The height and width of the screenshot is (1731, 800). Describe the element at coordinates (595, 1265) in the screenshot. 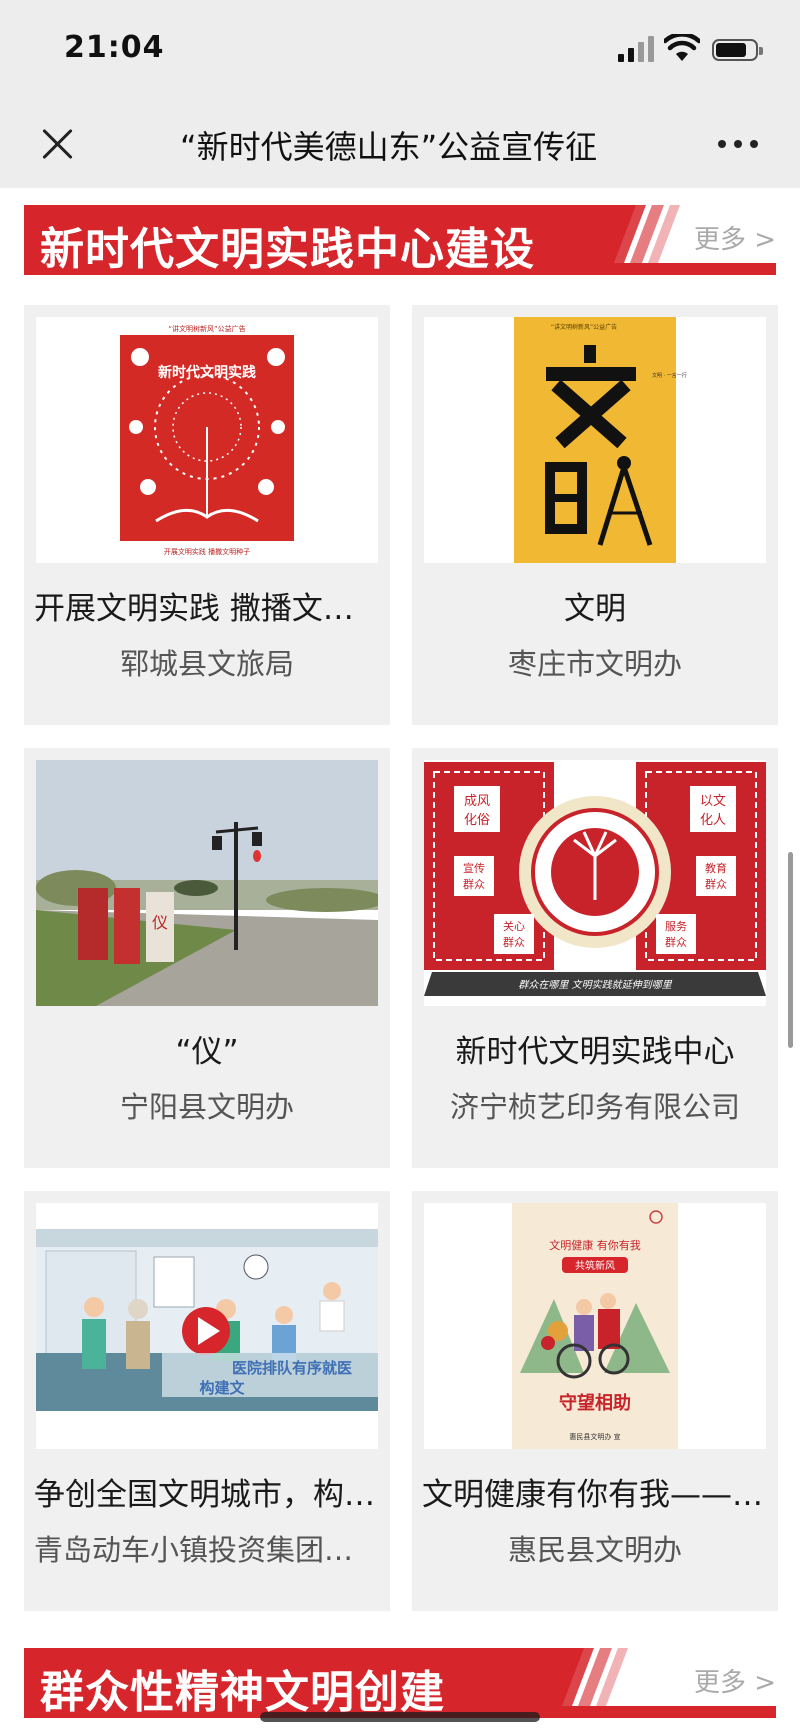

I see `poster-badge: 共筑新风` at that location.